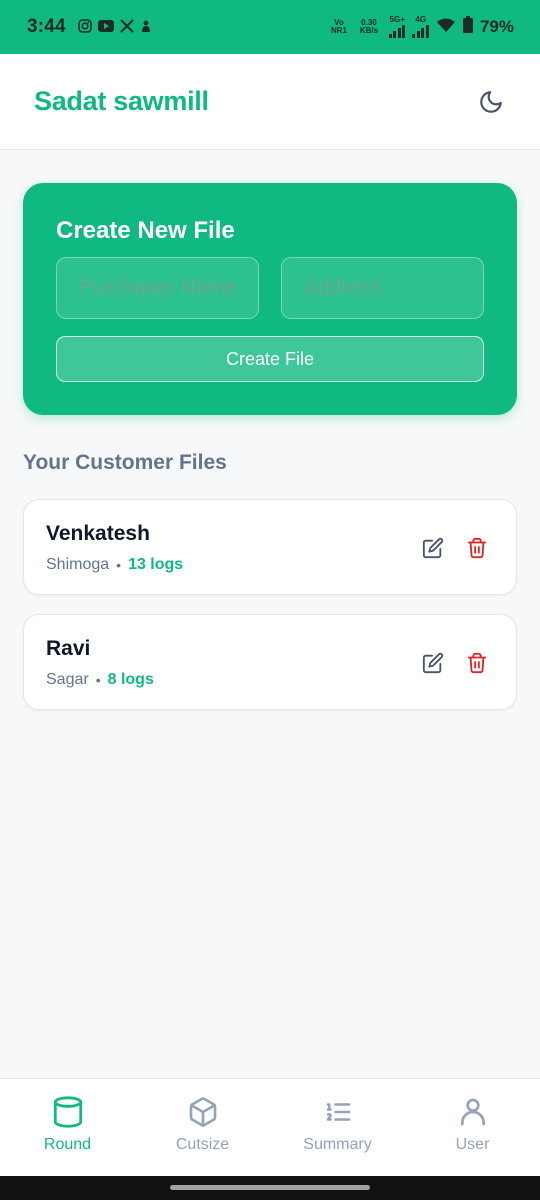  What do you see at coordinates (78, 564) in the screenshot?
I see `file-place: Shimoga` at bounding box center [78, 564].